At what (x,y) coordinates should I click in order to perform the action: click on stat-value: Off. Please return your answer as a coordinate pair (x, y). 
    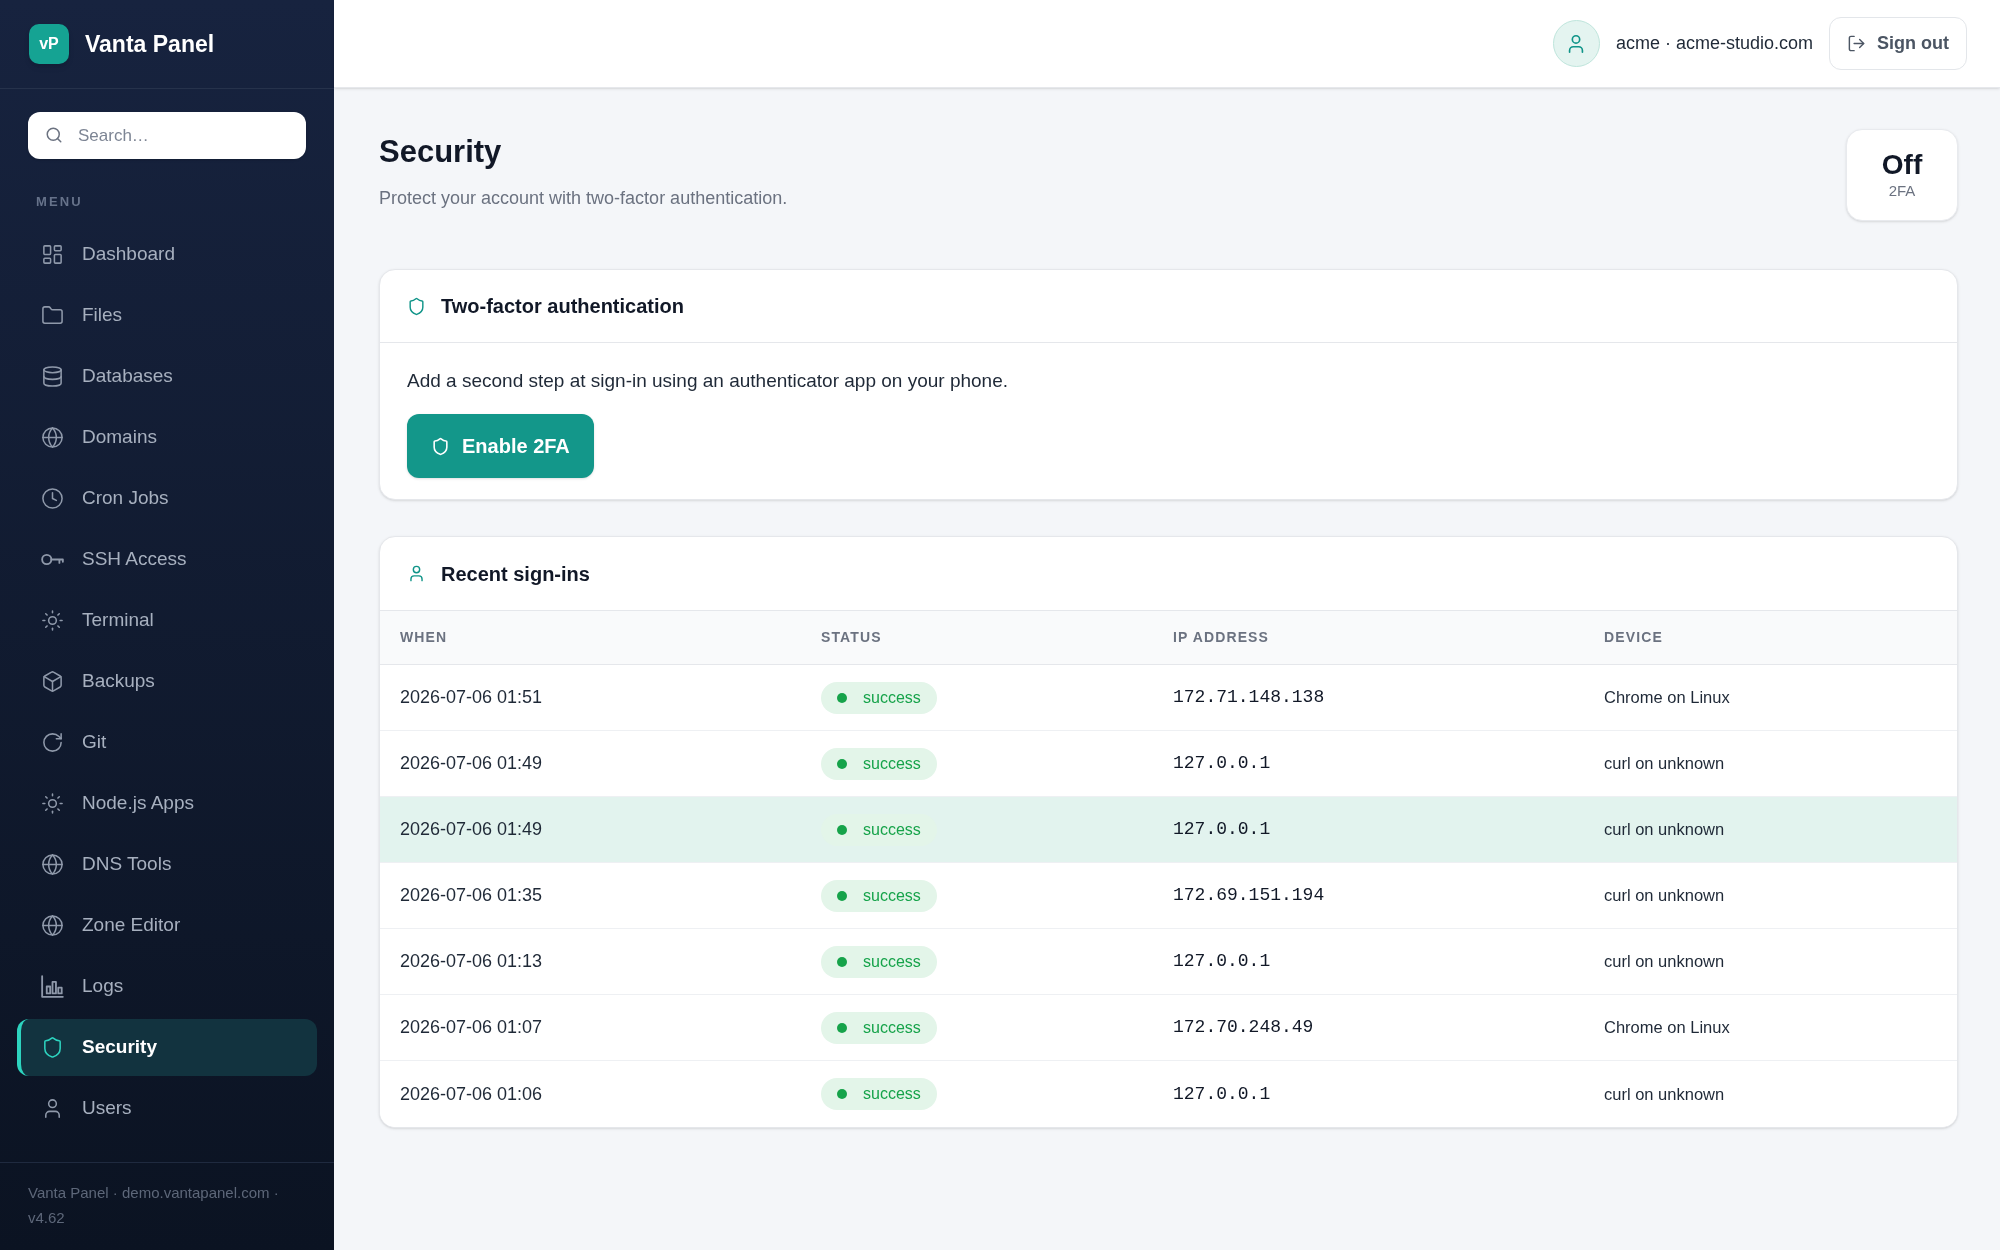
    Looking at the image, I should click on (1902, 165).